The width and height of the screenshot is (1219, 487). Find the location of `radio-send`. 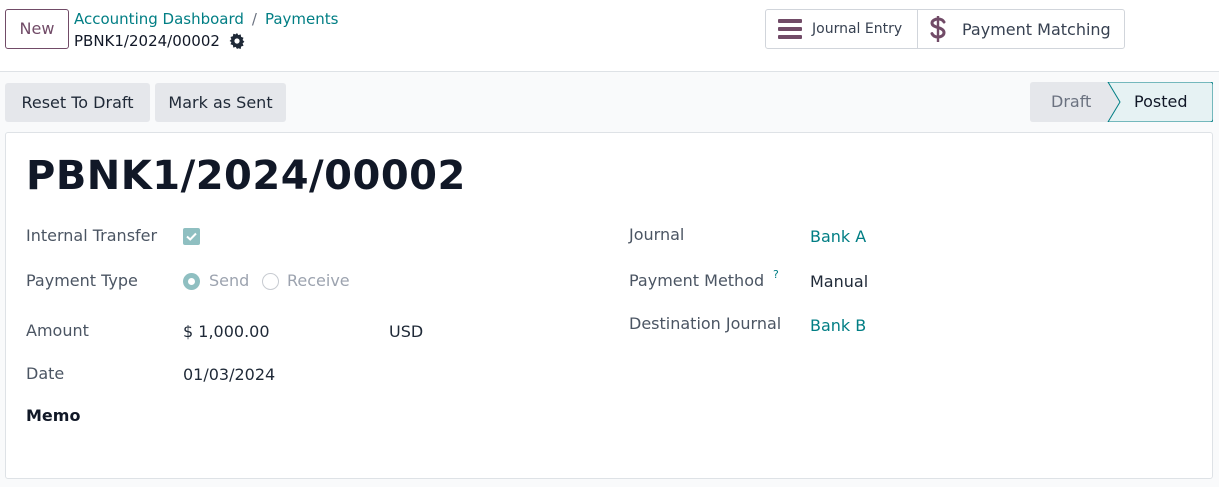

radio-send is located at coordinates (191, 281).